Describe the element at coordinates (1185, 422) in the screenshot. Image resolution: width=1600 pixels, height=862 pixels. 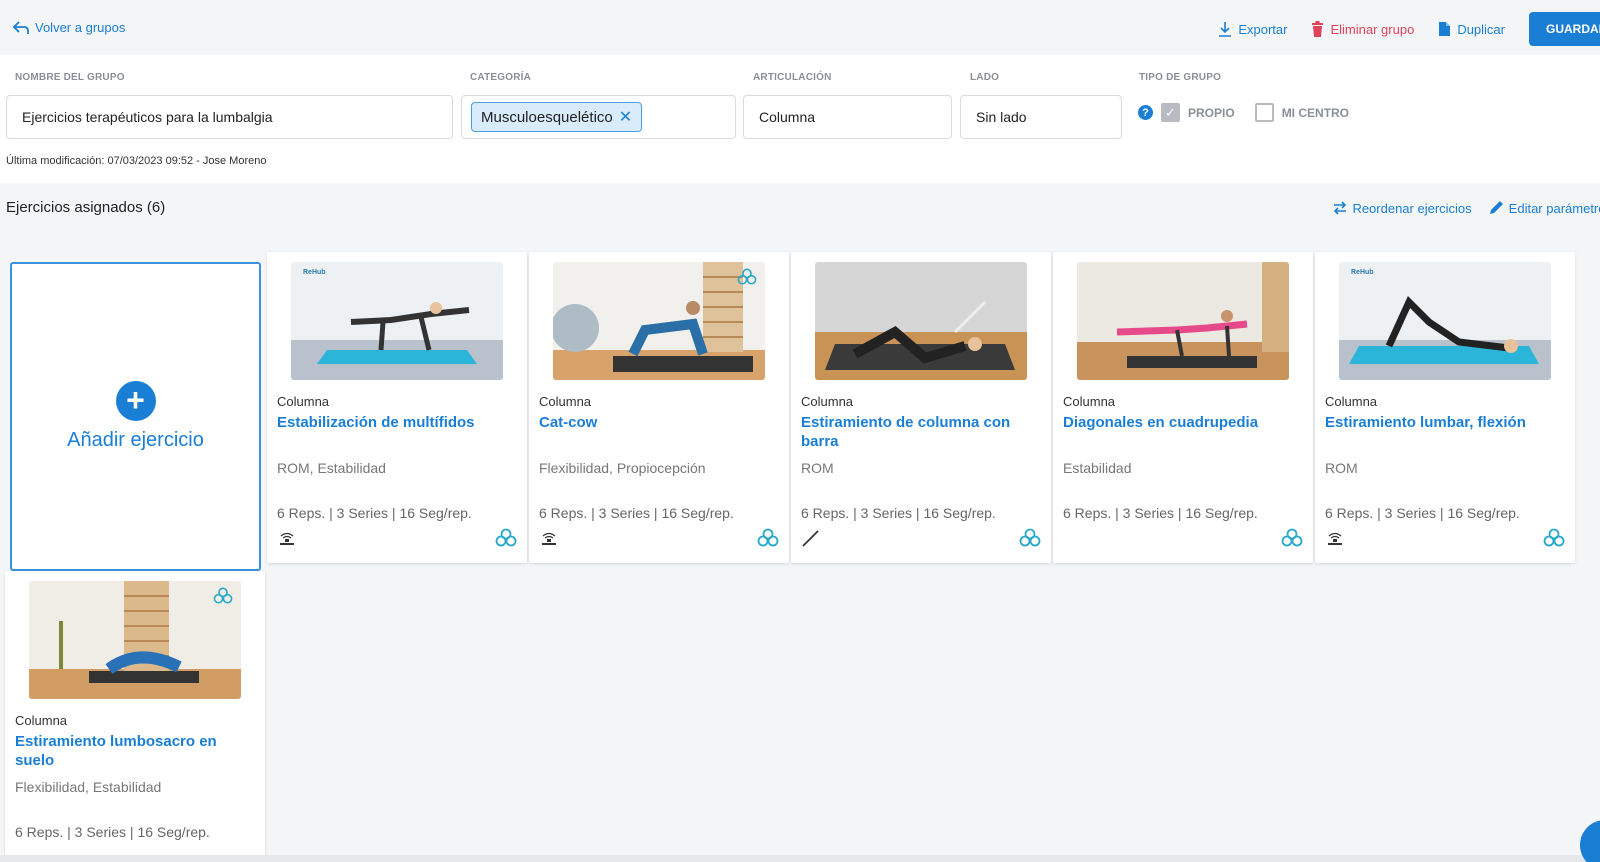
I see `exercise-name: Diagonales en cuadrupedia` at that location.